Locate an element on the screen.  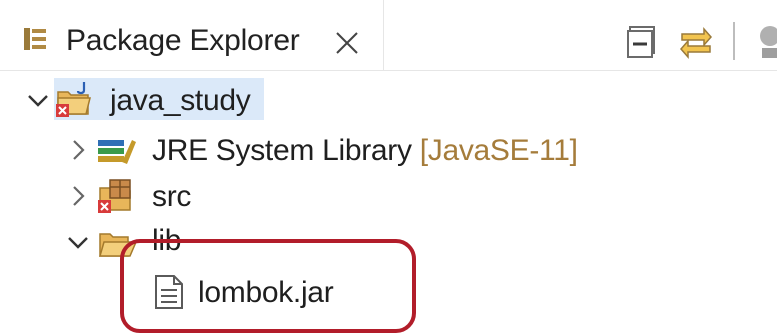
link-with-editor-icon is located at coordinates (696, 41).